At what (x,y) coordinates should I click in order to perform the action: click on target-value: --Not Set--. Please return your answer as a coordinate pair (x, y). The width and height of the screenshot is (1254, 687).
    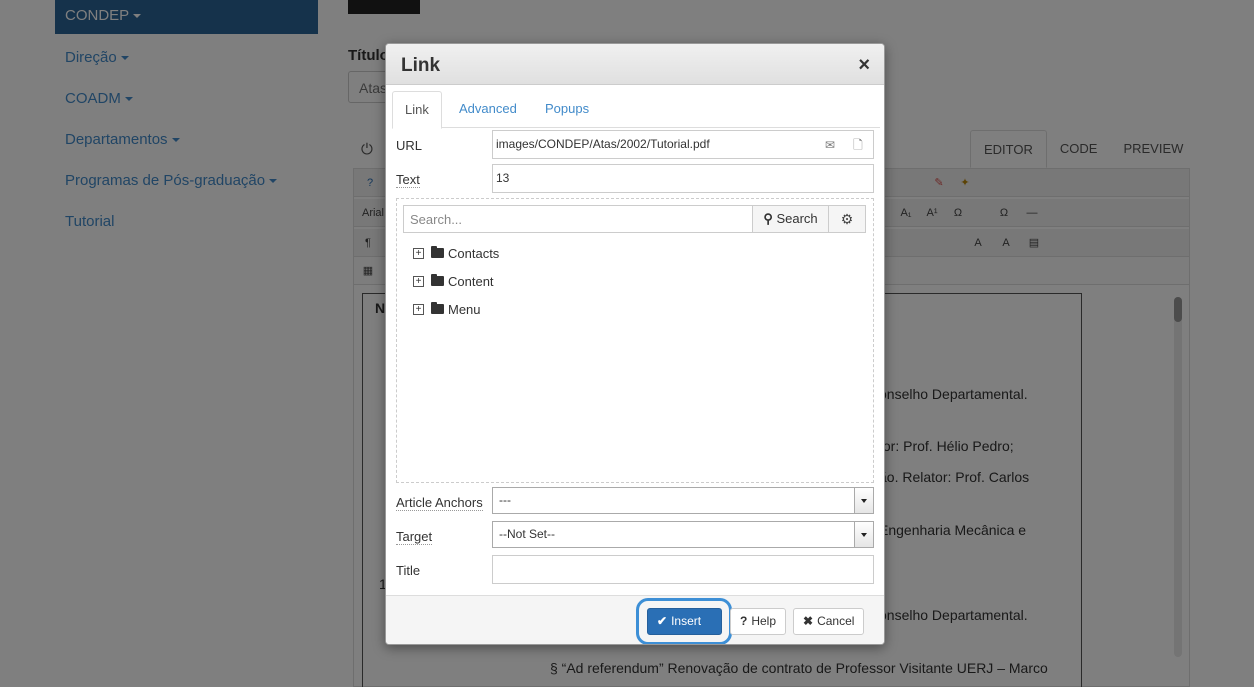
    Looking at the image, I should click on (527, 534).